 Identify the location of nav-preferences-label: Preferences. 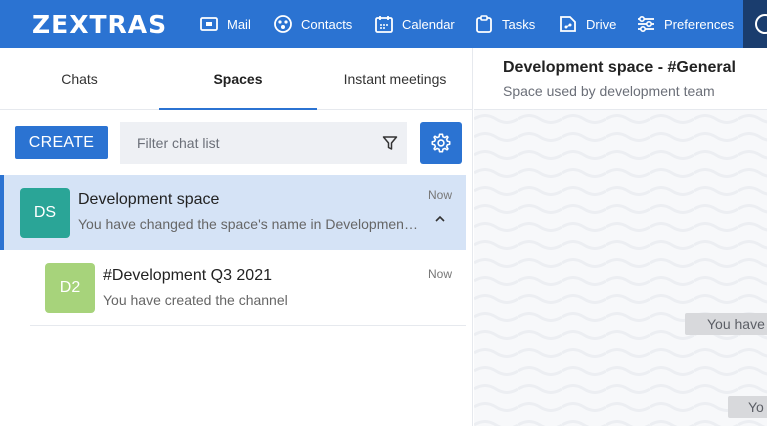
(699, 24).